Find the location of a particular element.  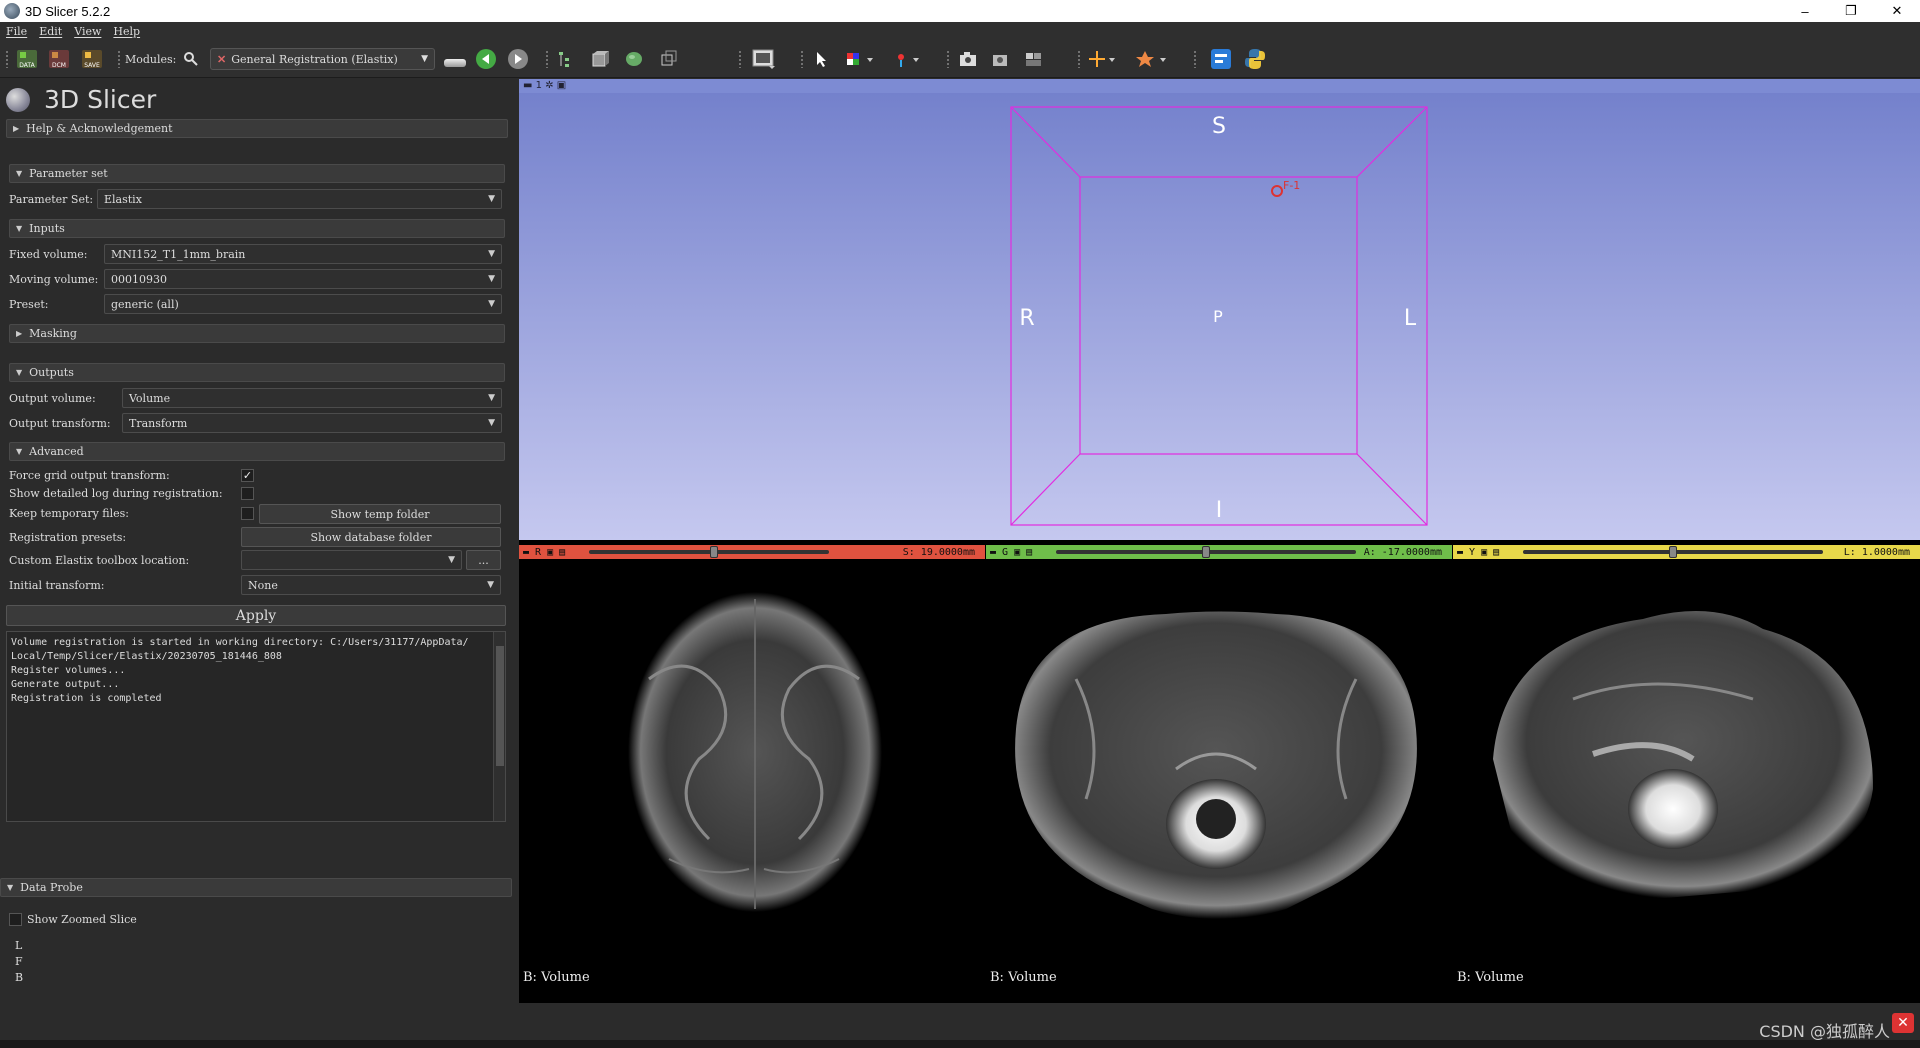

save-button: SAVE is located at coordinates (92, 59).